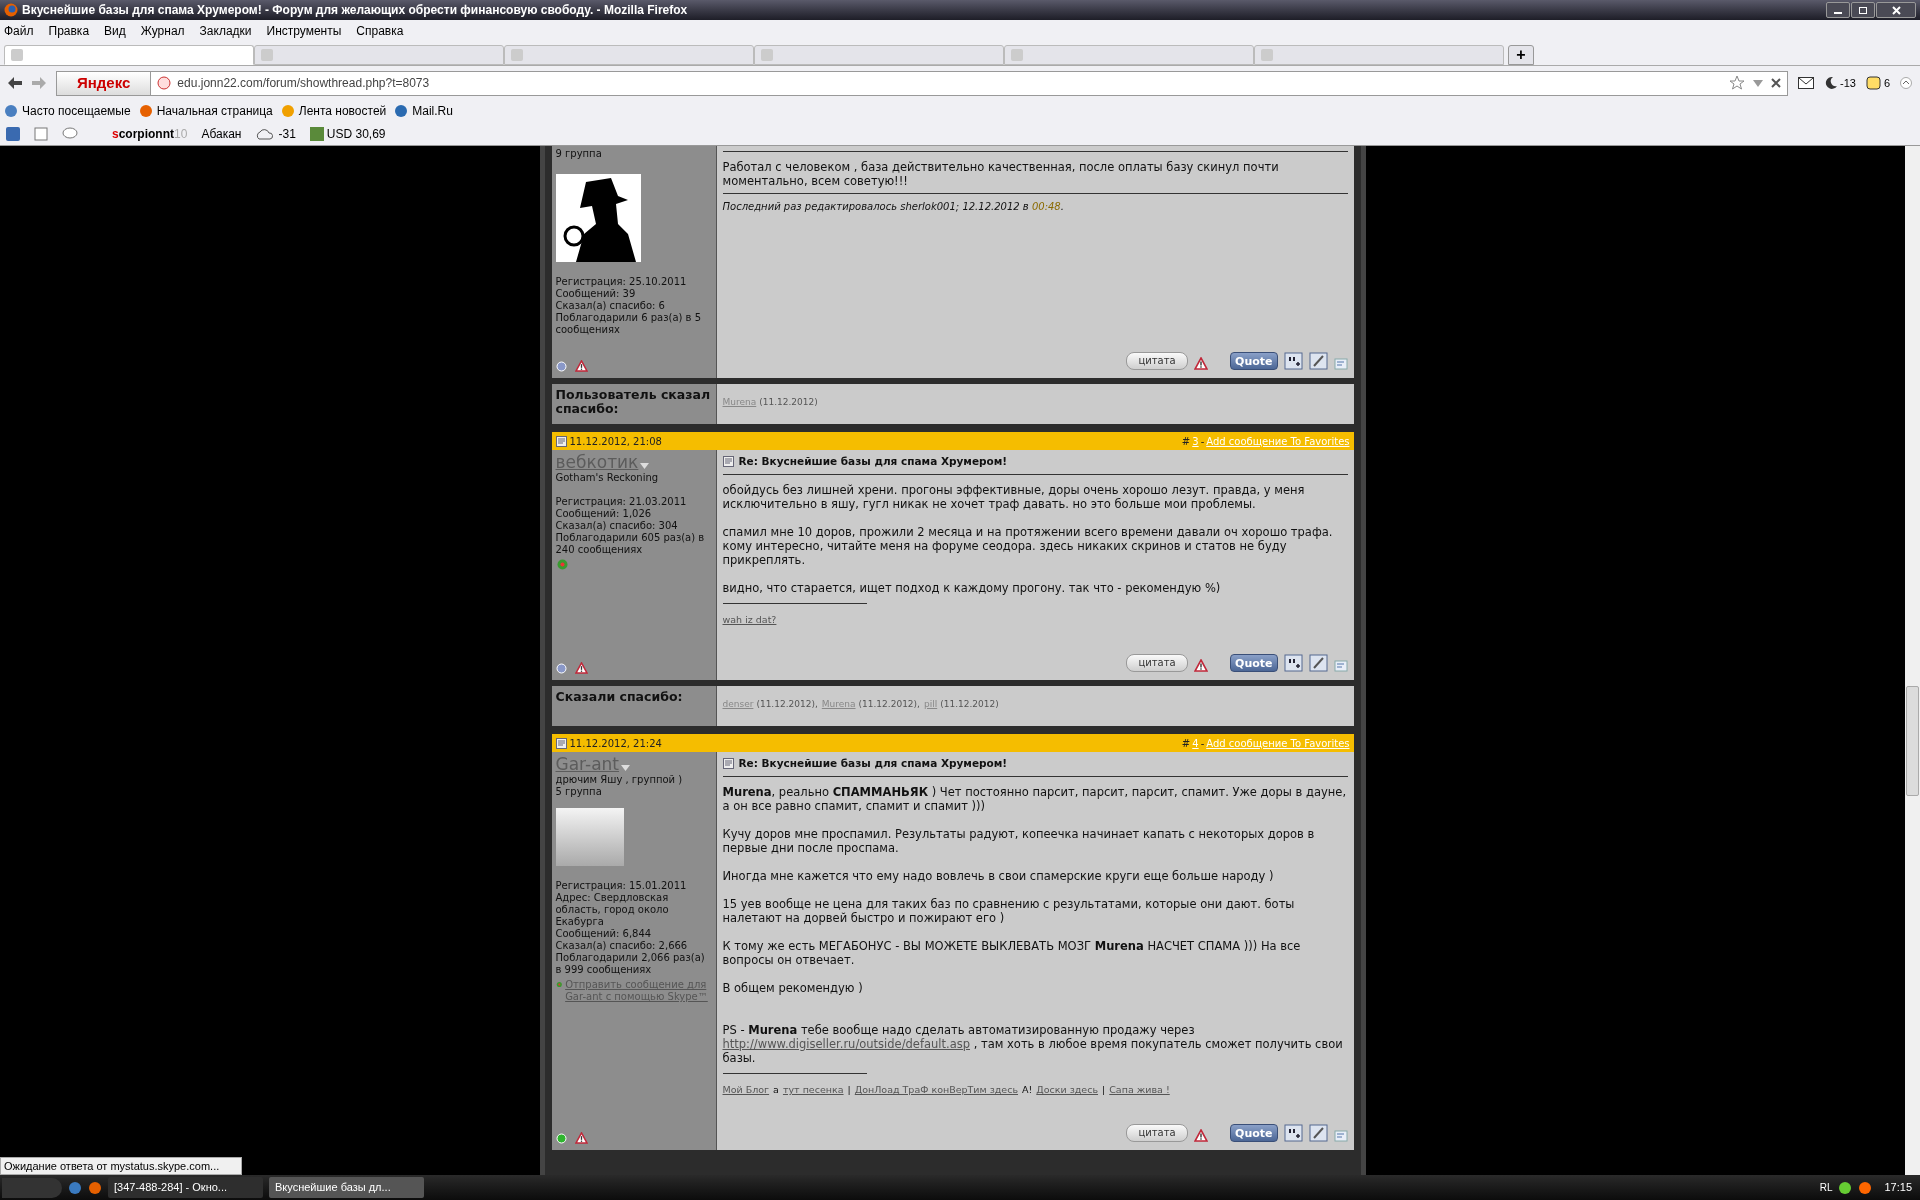  What do you see at coordinates (380, 31) in the screenshot?
I see `menu-item: Справка` at bounding box center [380, 31].